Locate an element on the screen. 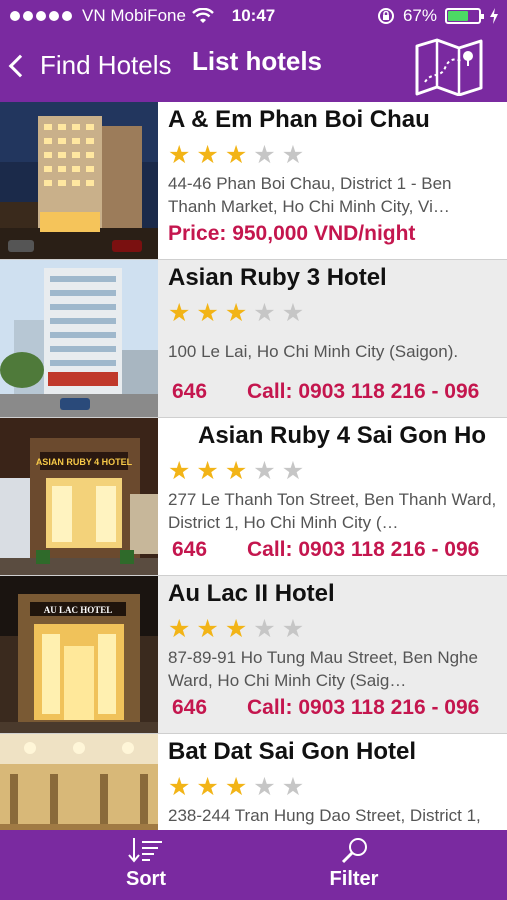 Image resolution: width=507 pixels, height=900 pixels. charging-icon is located at coordinates (494, 16).